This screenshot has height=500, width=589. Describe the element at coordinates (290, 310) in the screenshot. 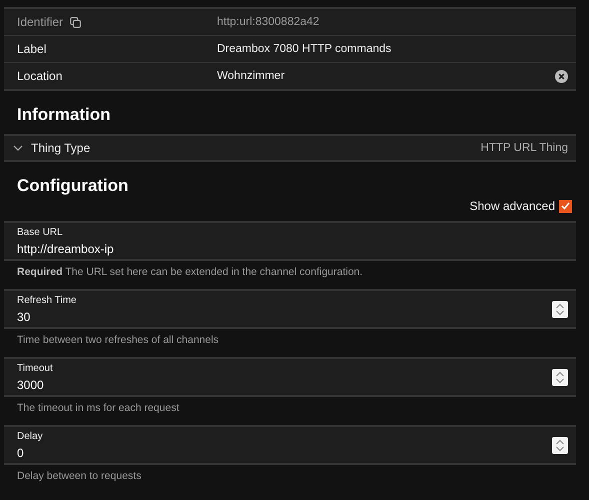

I see `input-field: Refresh Time 30` at that location.